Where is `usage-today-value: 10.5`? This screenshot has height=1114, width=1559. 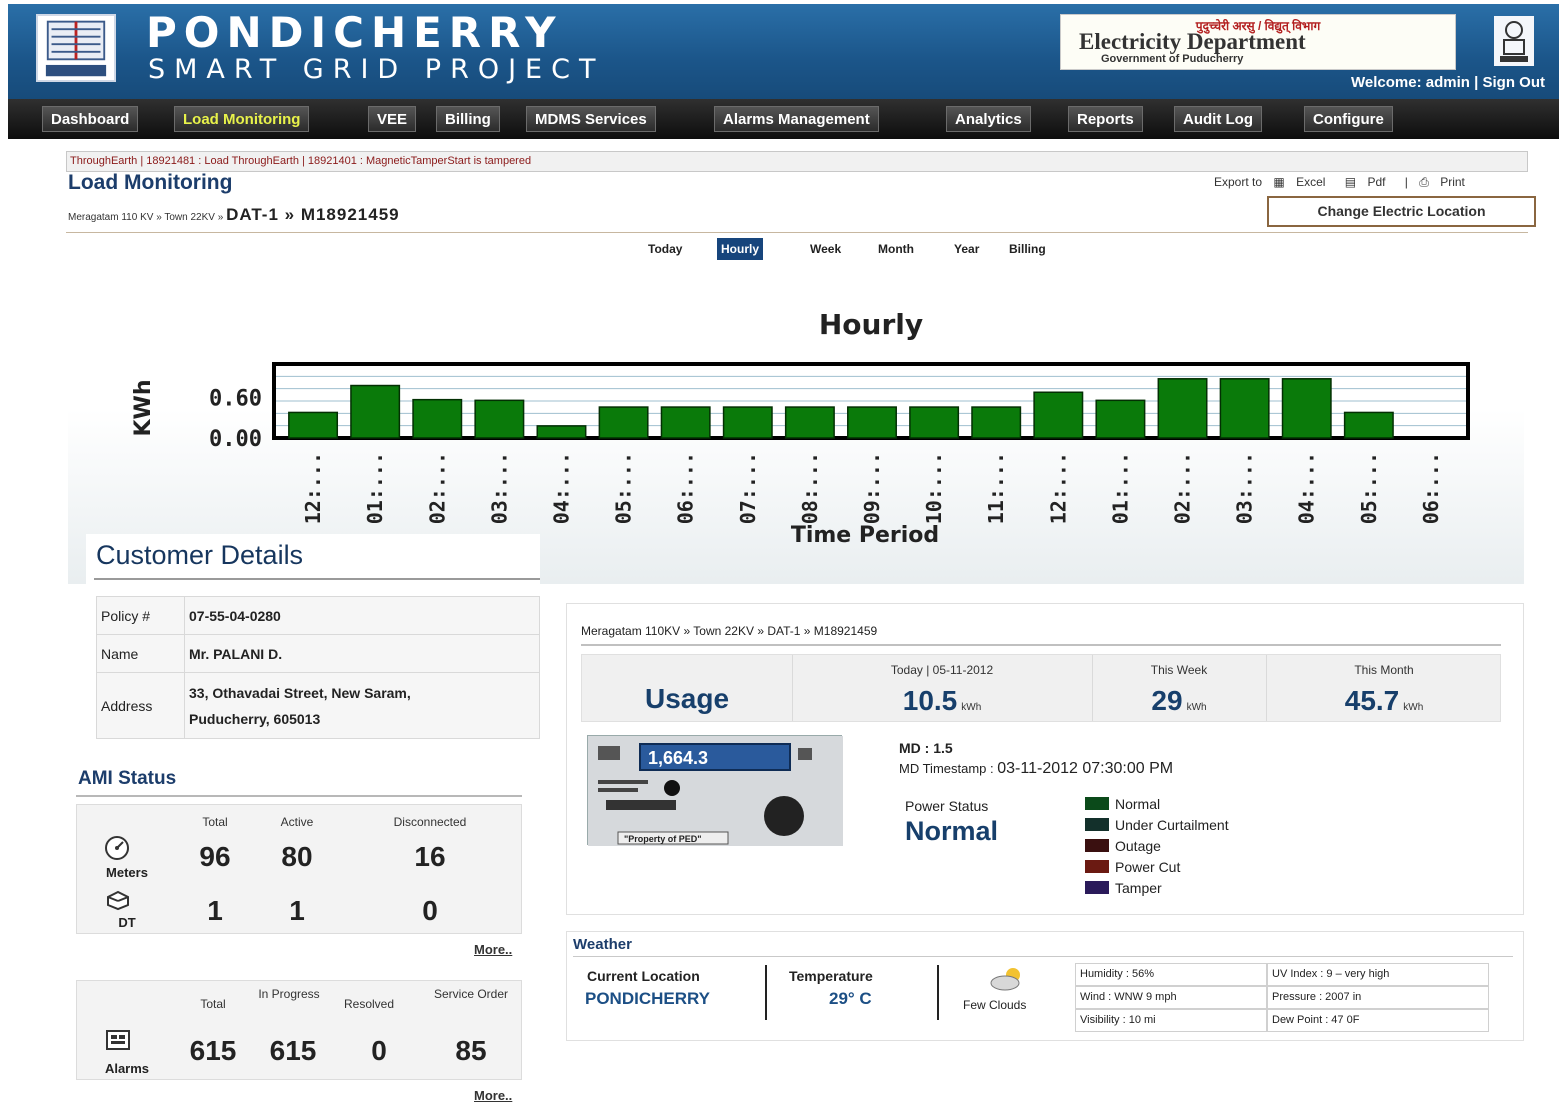
usage-today-value: 10.5 is located at coordinates (930, 700).